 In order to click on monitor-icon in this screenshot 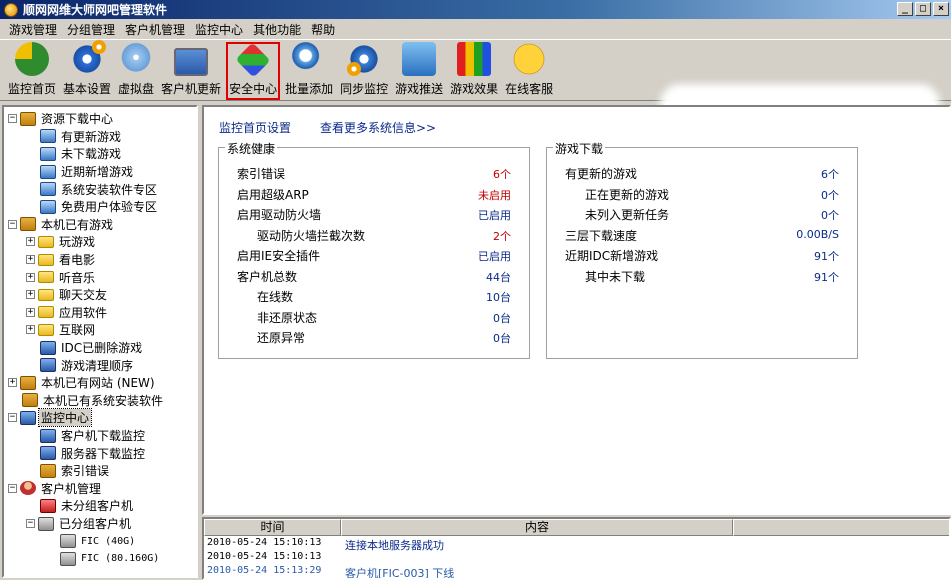, I will do `click(48, 435)`.